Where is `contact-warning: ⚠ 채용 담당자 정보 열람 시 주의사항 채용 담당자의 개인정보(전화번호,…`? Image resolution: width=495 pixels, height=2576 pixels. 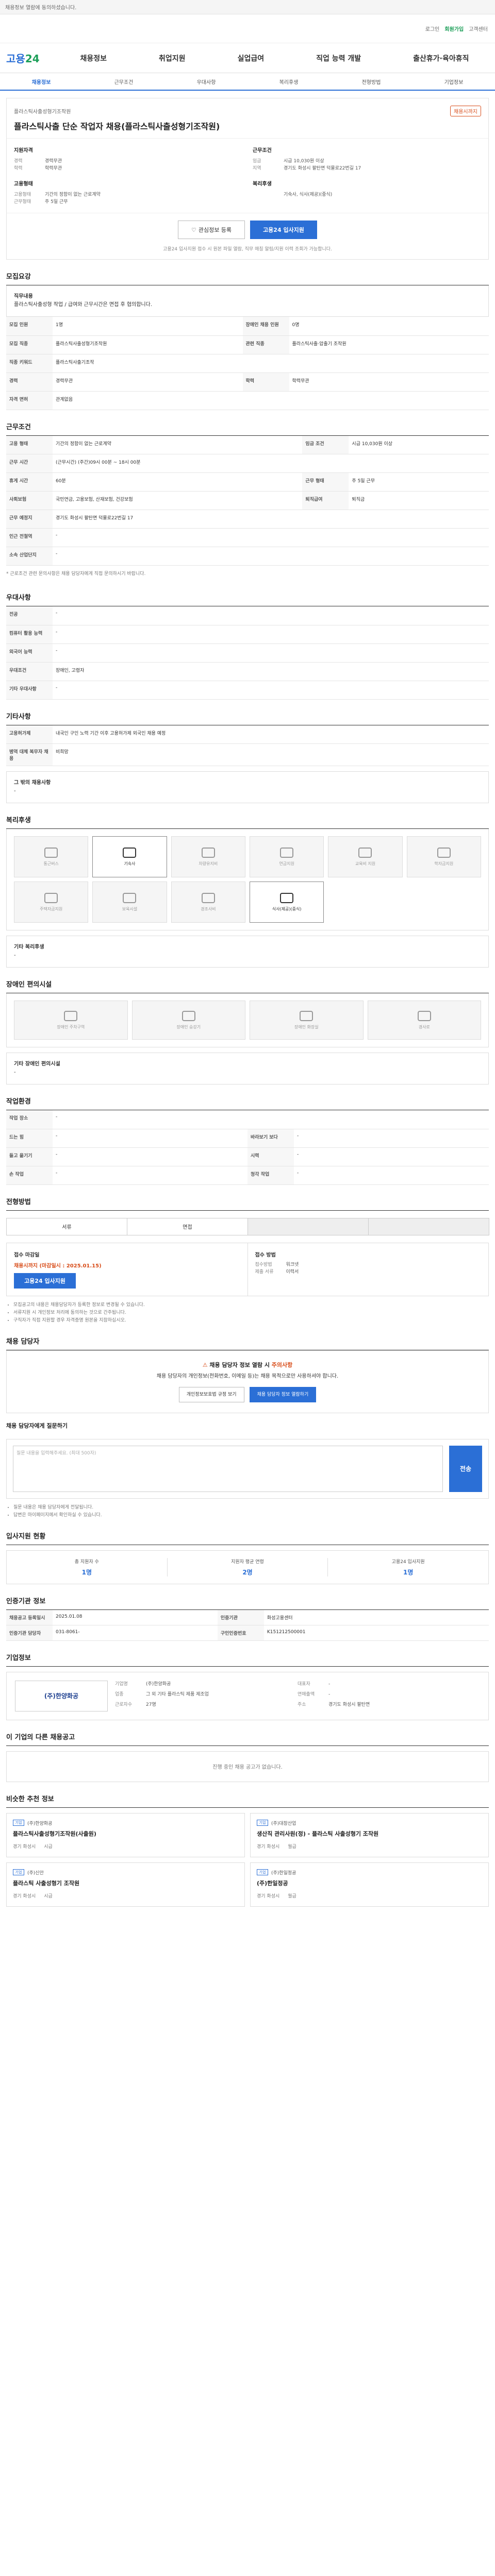 contact-warning: ⚠ 채용 담당자 정보 열람 시 주의사항 채용 담당자의 개인정보(전화번호,… is located at coordinates (247, 1381).